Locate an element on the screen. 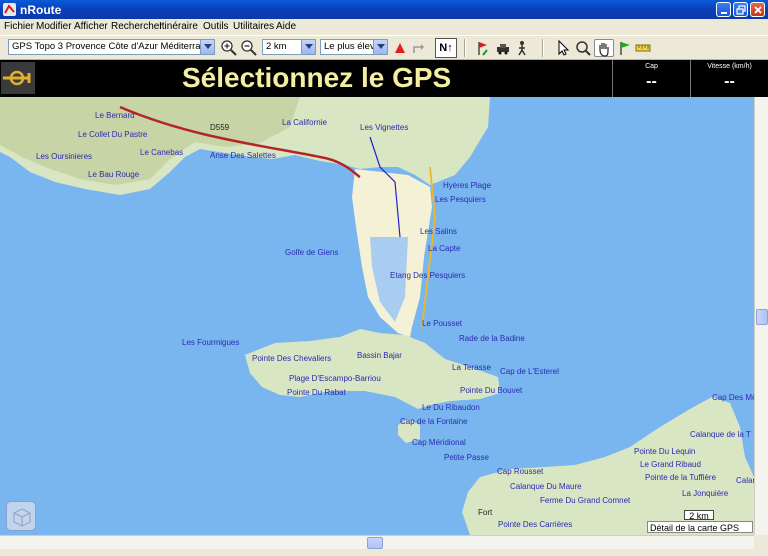  pedestrian-button is located at coordinates (522, 48).